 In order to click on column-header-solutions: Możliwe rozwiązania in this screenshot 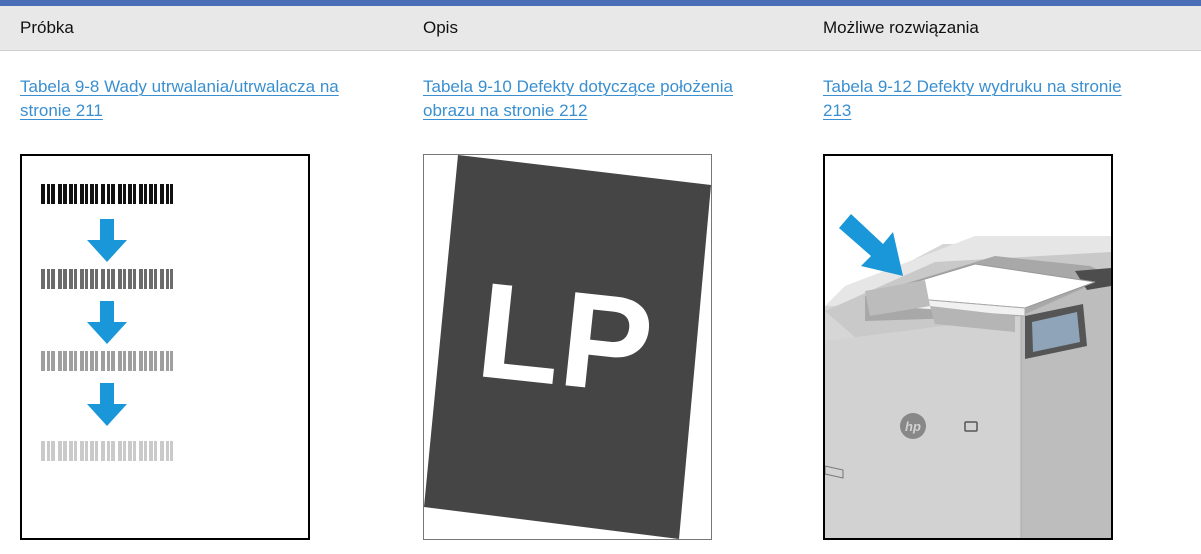, I will do `click(901, 27)`.